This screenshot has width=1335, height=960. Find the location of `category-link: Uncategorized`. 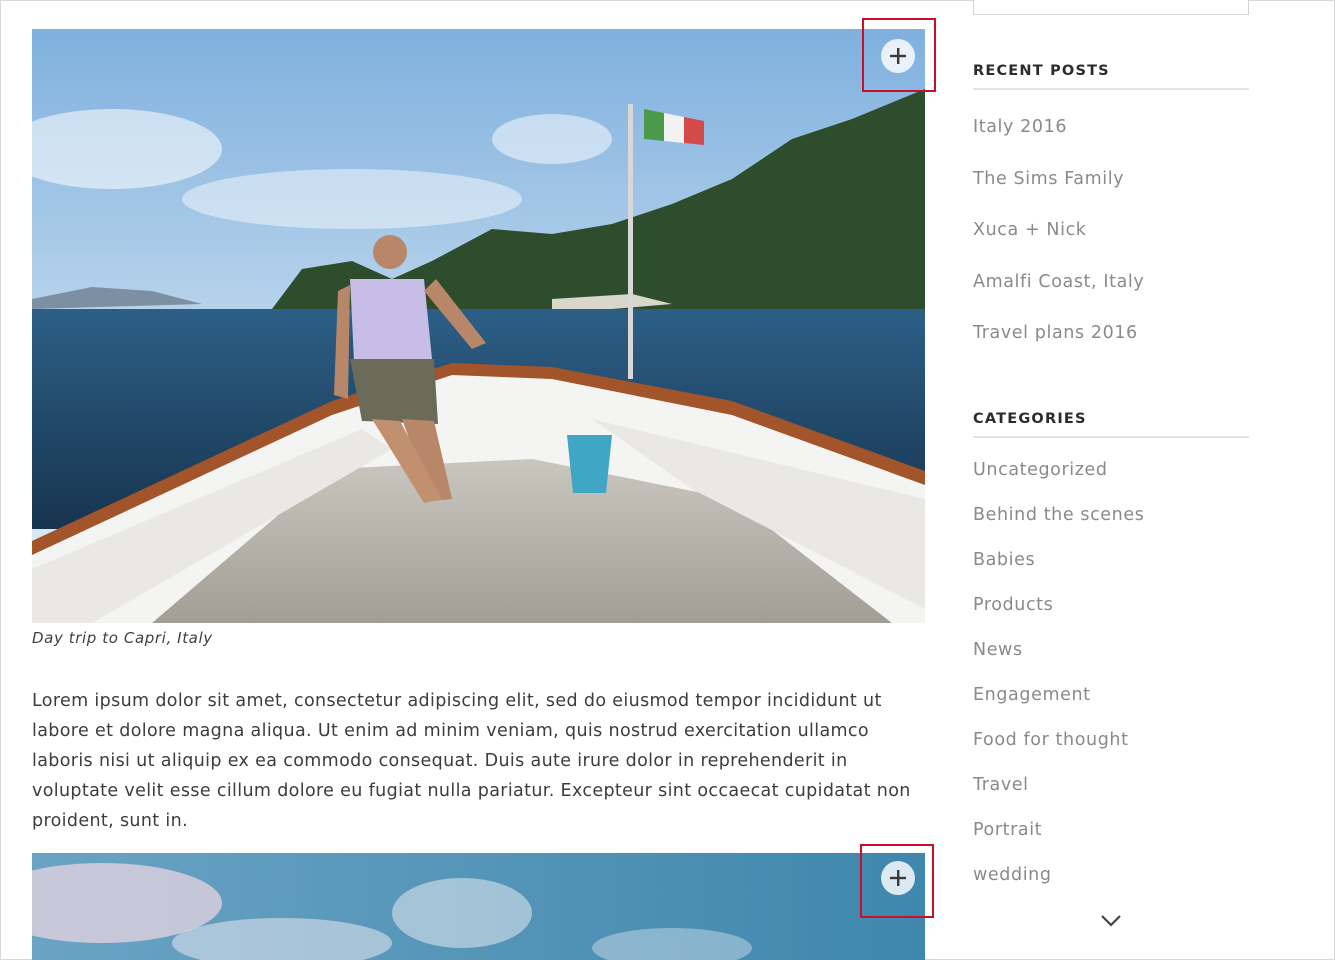

category-link: Uncategorized is located at coordinates (1058, 479).